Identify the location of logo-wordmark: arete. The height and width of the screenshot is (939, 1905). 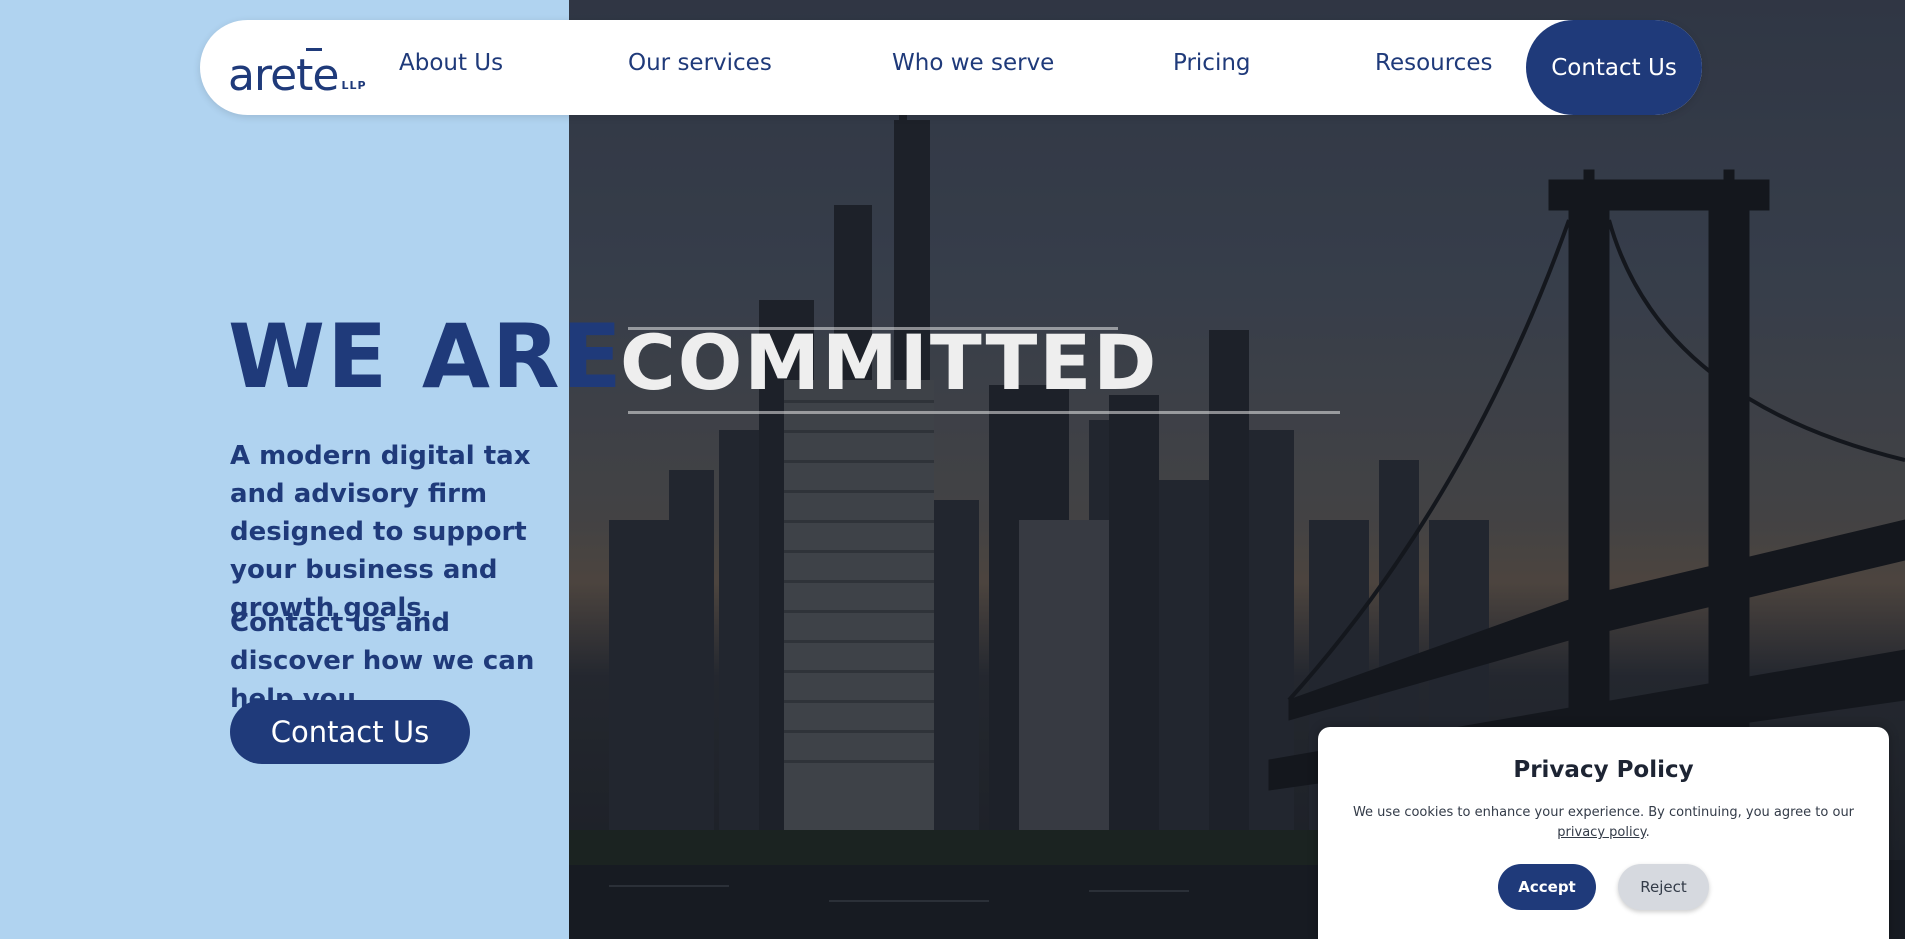
(283, 75).